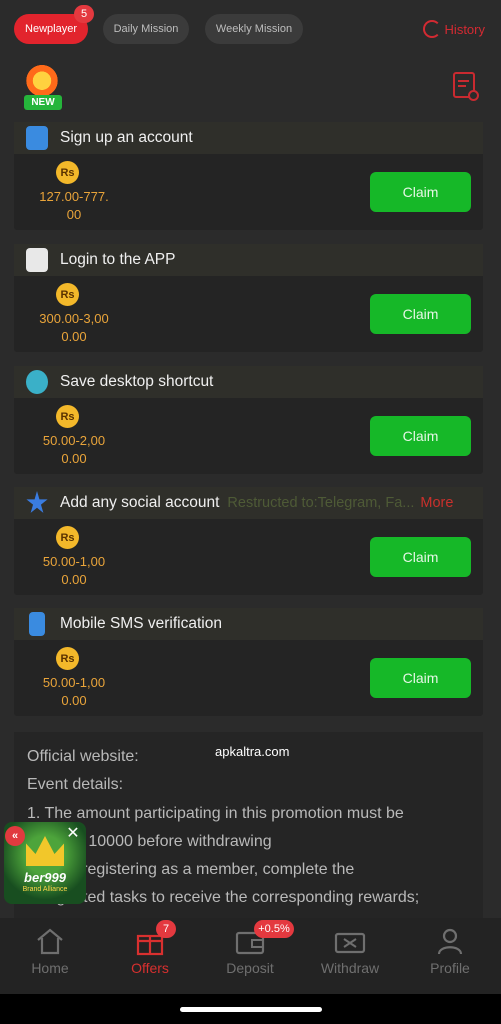  I want to click on task-title: Save desktop shortcut, so click(137, 381).